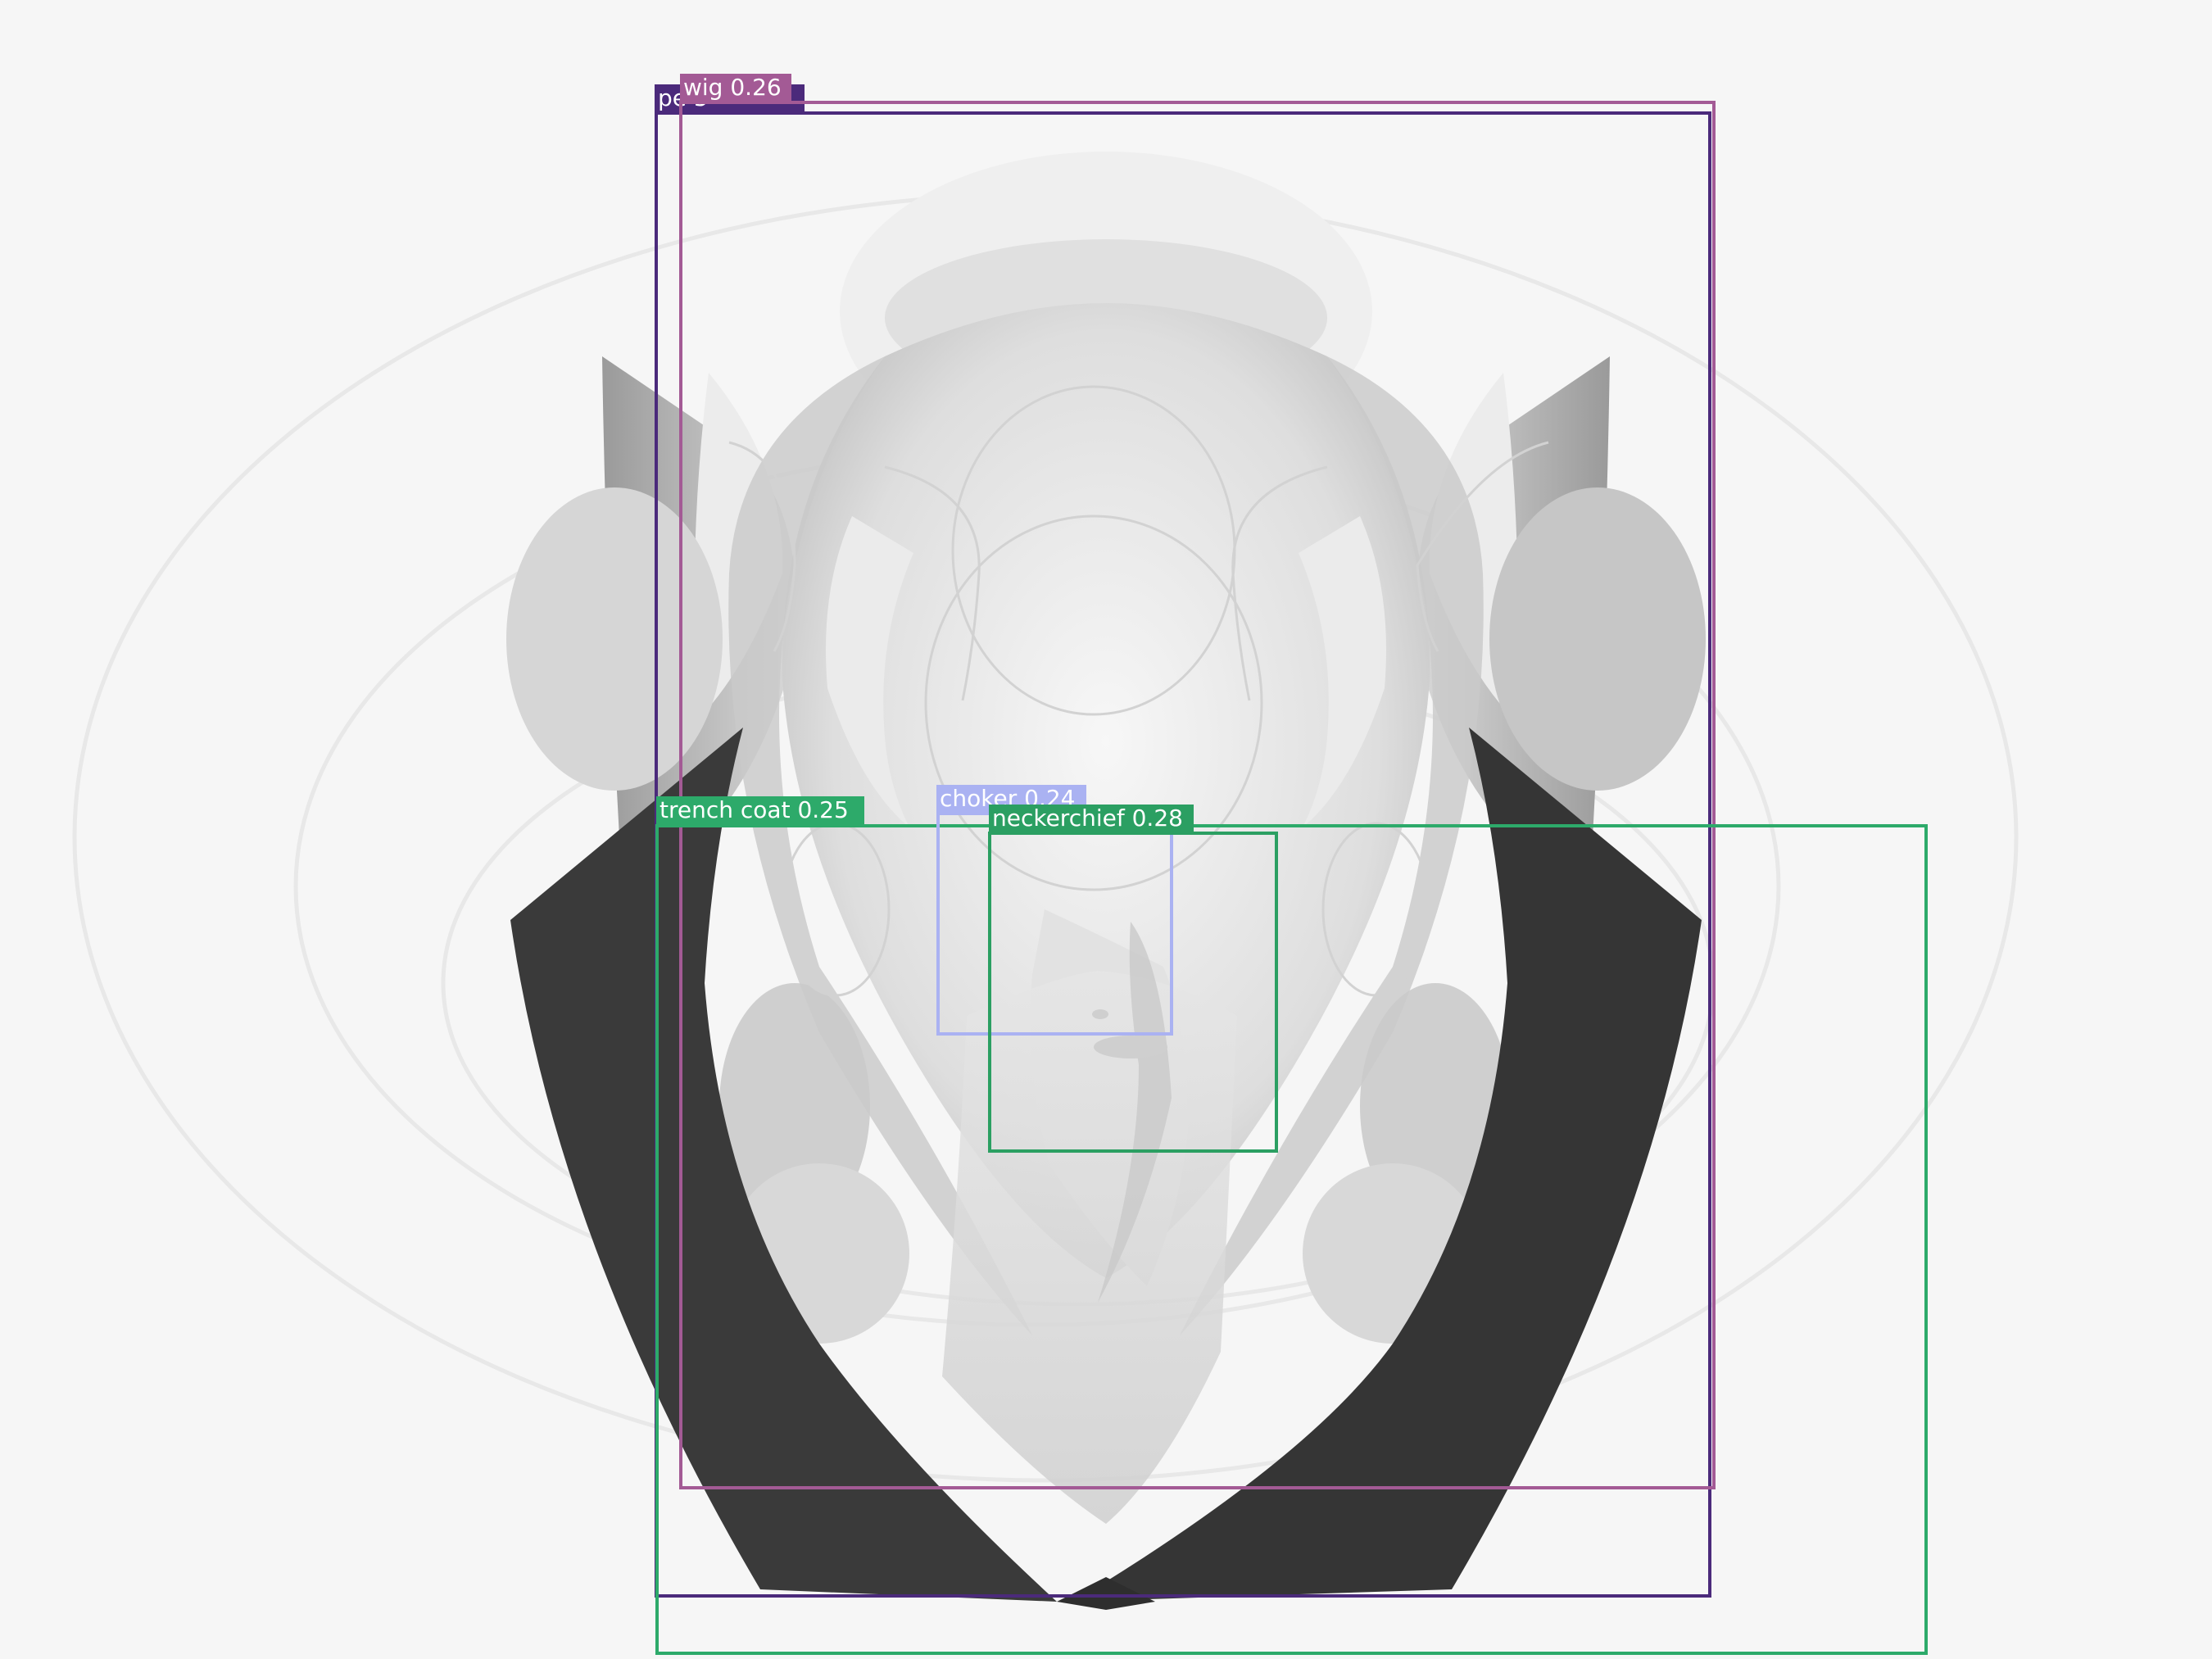  What do you see at coordinates (760, 810) in the screenshot?
I see `bbox-trench-coat-tag: trench coat 0.25` at bounding box center [760, 810].